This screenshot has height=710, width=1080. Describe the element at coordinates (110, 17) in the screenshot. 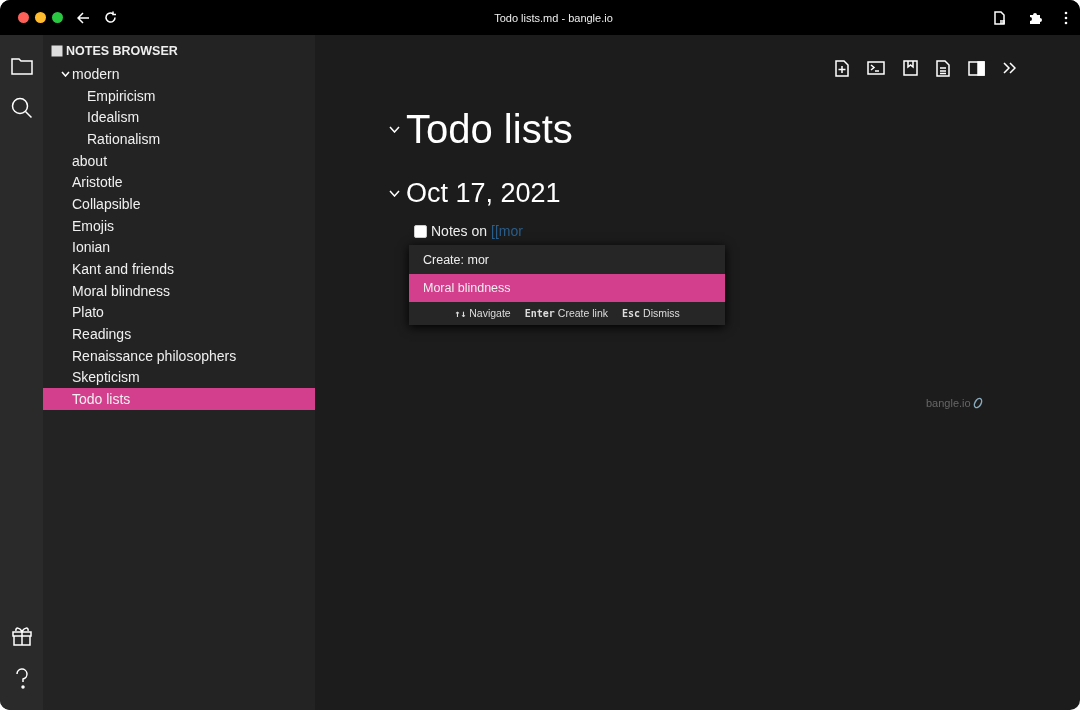

I see `reload-icon` at that location.